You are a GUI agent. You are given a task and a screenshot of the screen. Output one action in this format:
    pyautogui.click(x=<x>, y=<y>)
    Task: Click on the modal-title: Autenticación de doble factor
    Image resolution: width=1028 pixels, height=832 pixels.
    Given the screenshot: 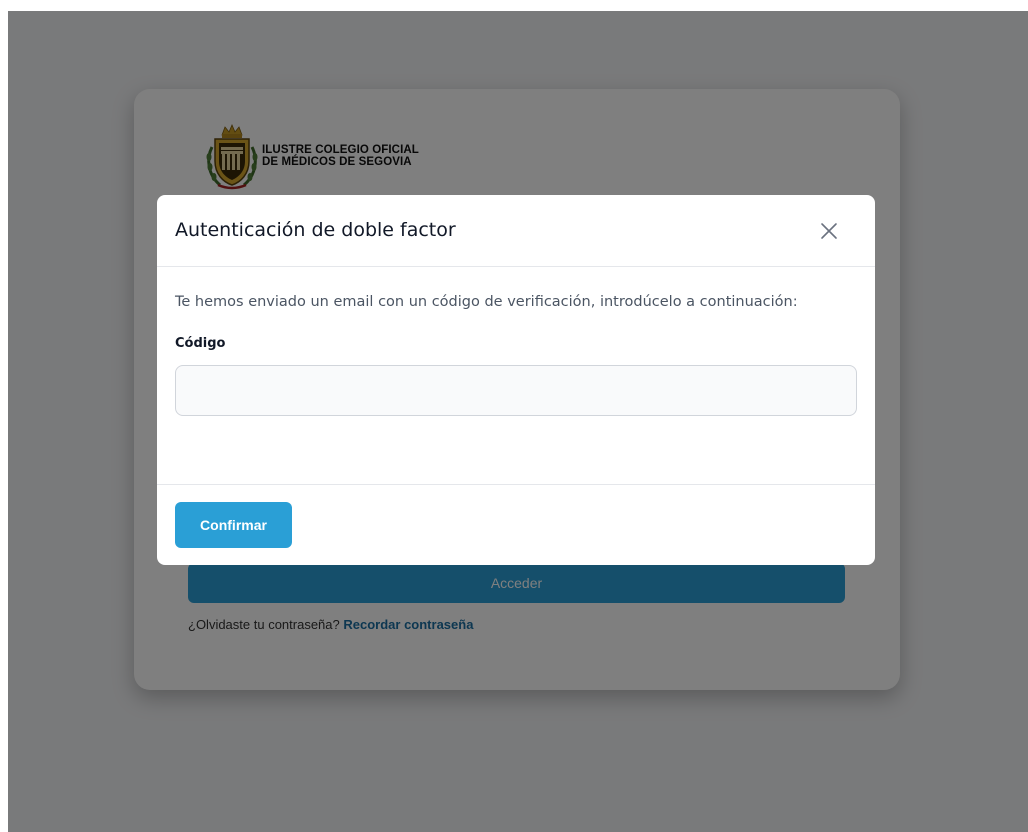 What is the action you would take?
    pyautogui.click(x=315, y=230)
    